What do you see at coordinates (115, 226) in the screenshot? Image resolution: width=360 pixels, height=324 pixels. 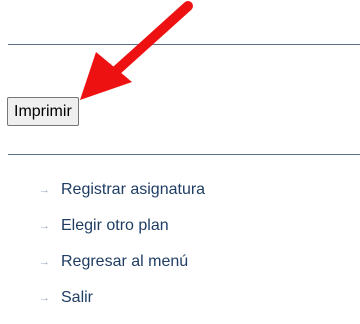 I see `choose-other-plan-link: Elegir otro plan` at bounding box center [115, 226].